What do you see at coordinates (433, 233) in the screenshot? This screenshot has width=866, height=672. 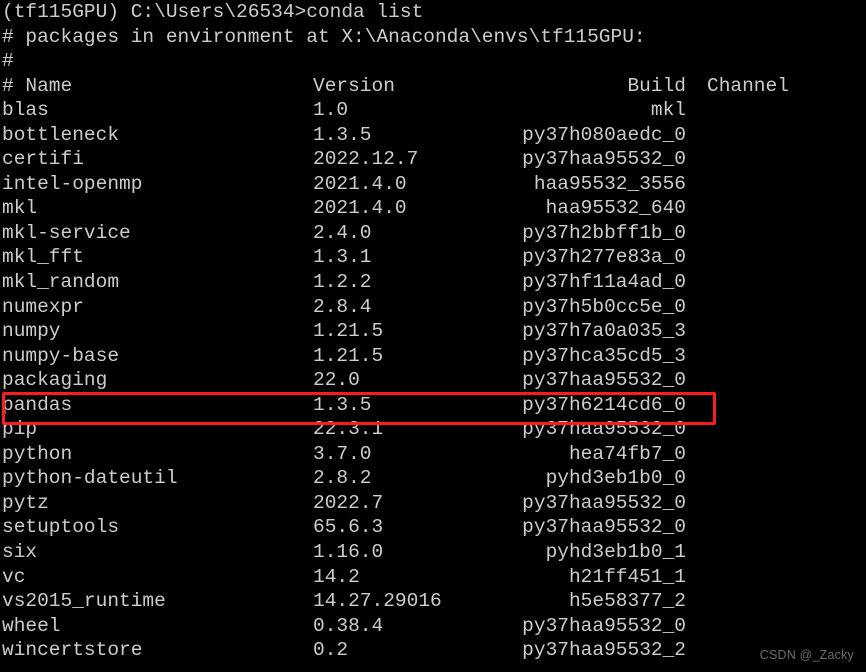 I see `table-row: mkl-service 2.4.0 py37h2bbff1b_0` at bounding box center [433, 233].